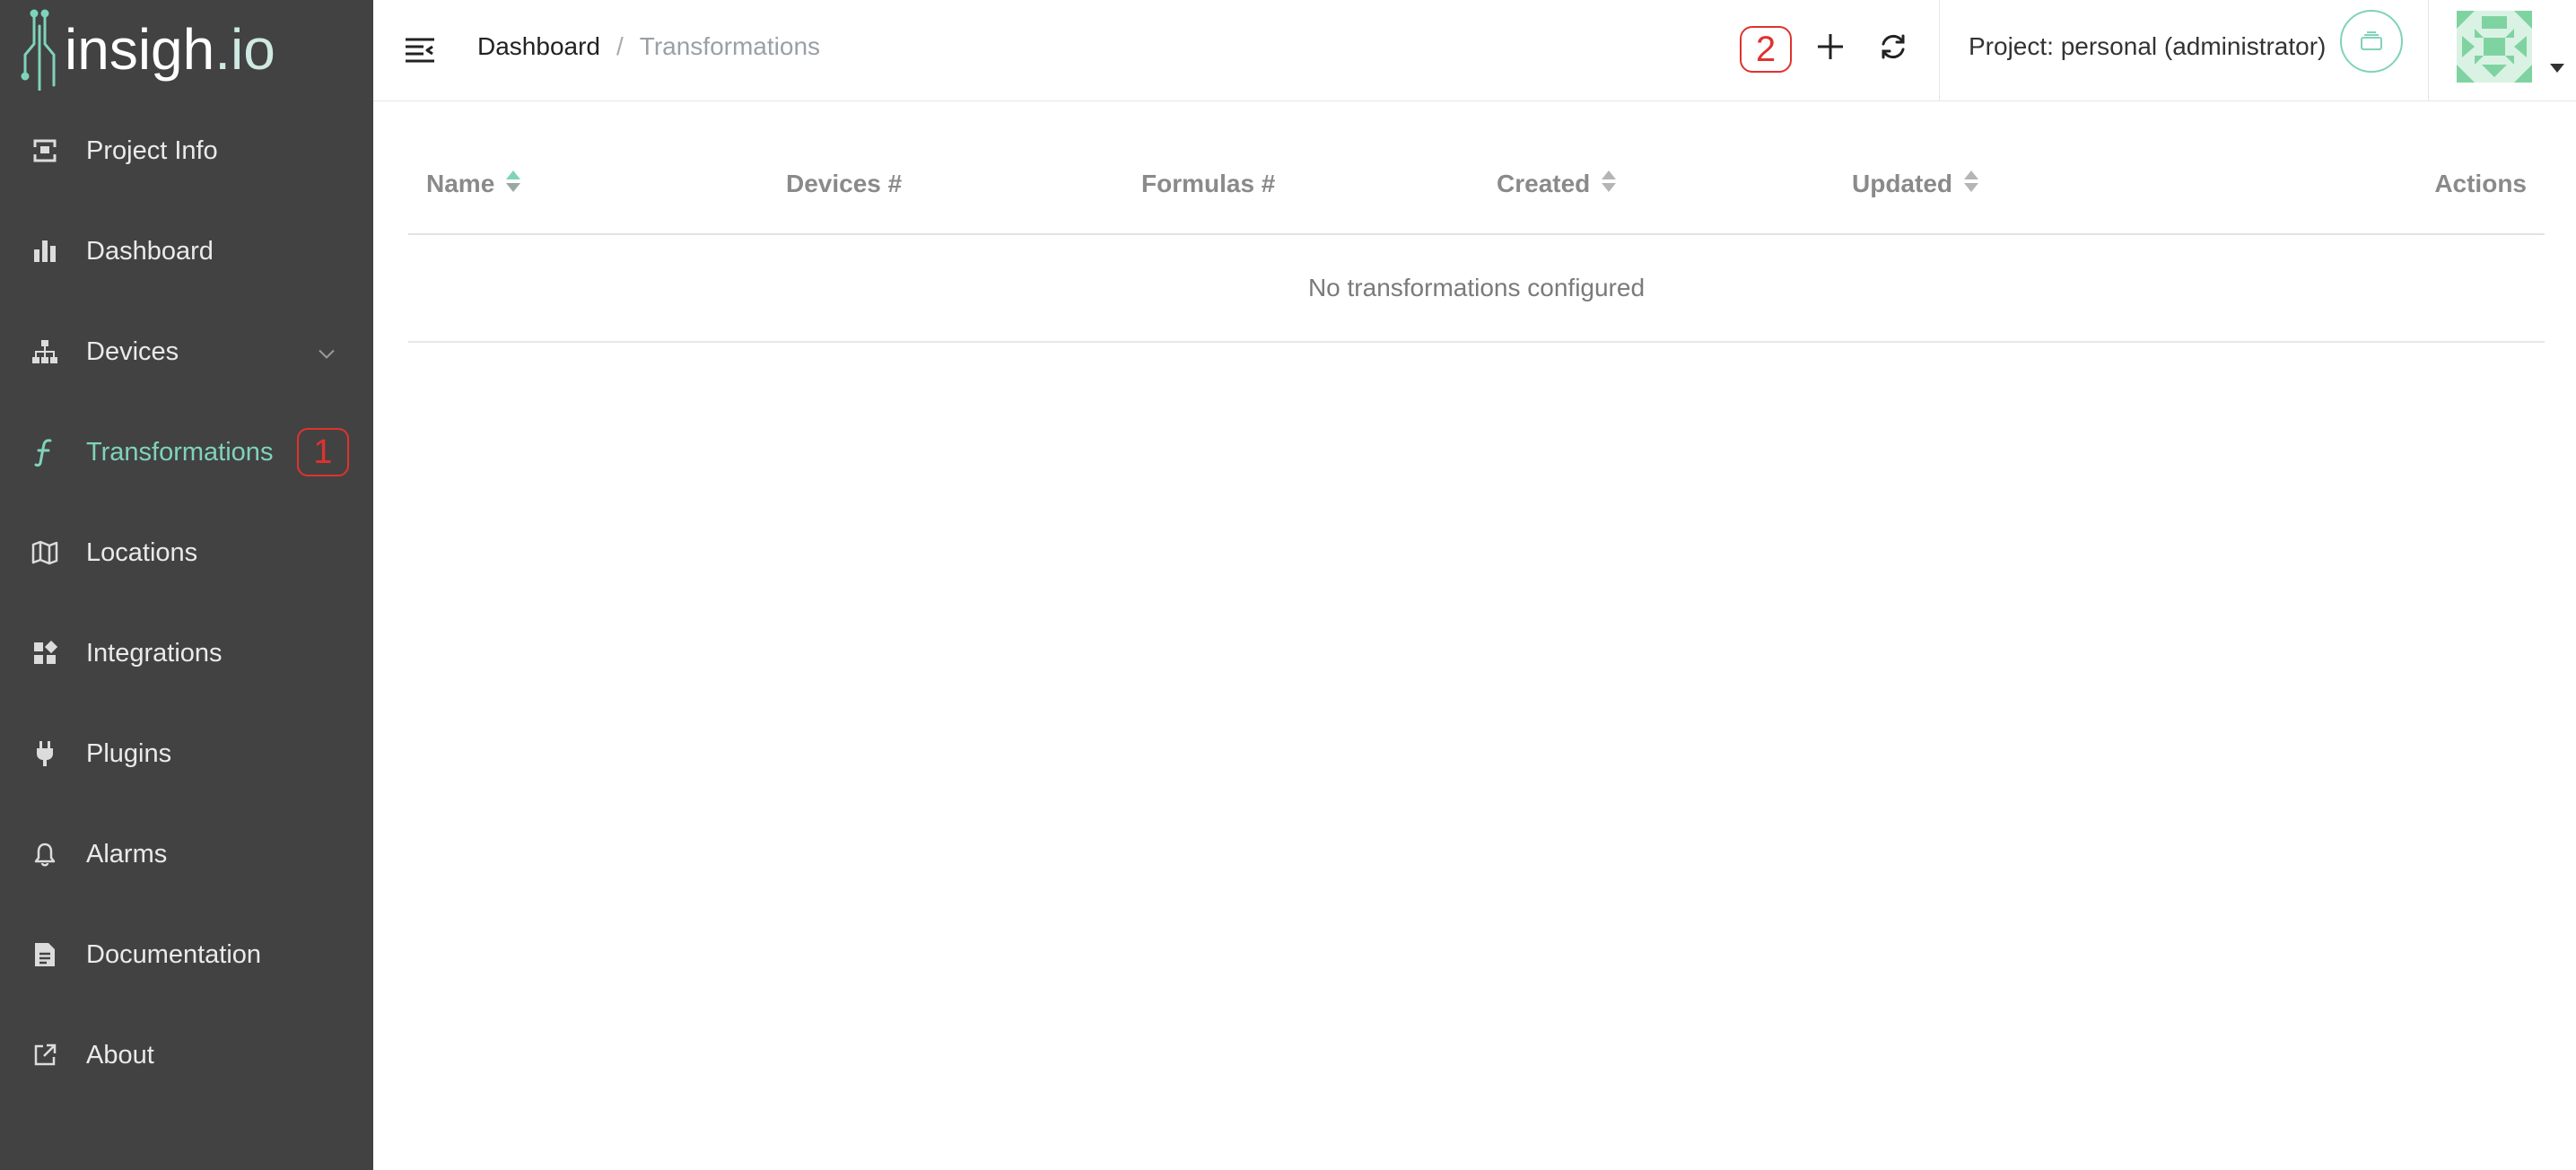  Describe the element at coordinates (170, 50) in the screenshot. I see `logo-text: insigh.io` at that location.